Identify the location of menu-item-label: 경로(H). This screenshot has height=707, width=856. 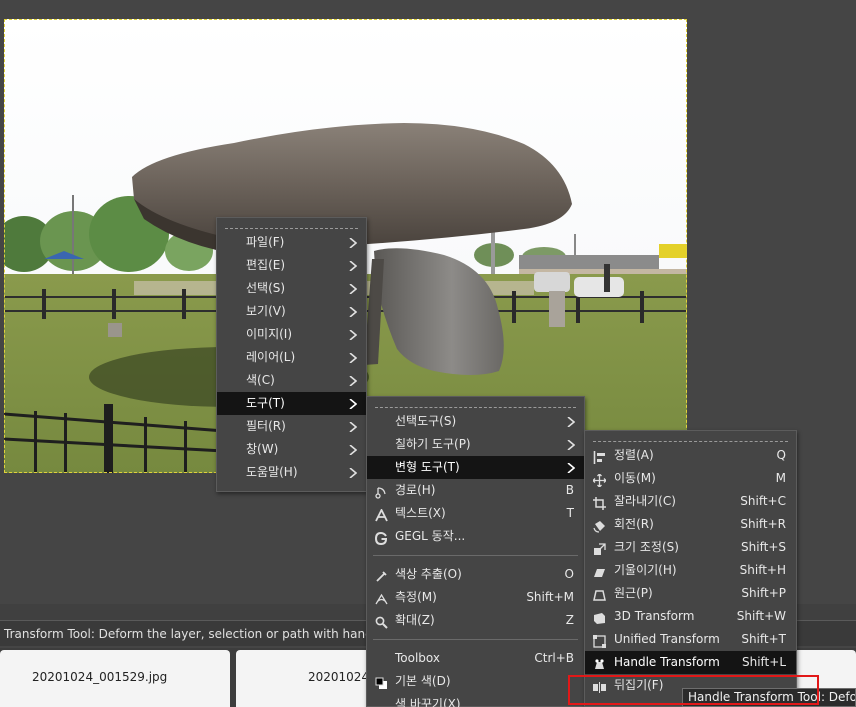
(415, 490).